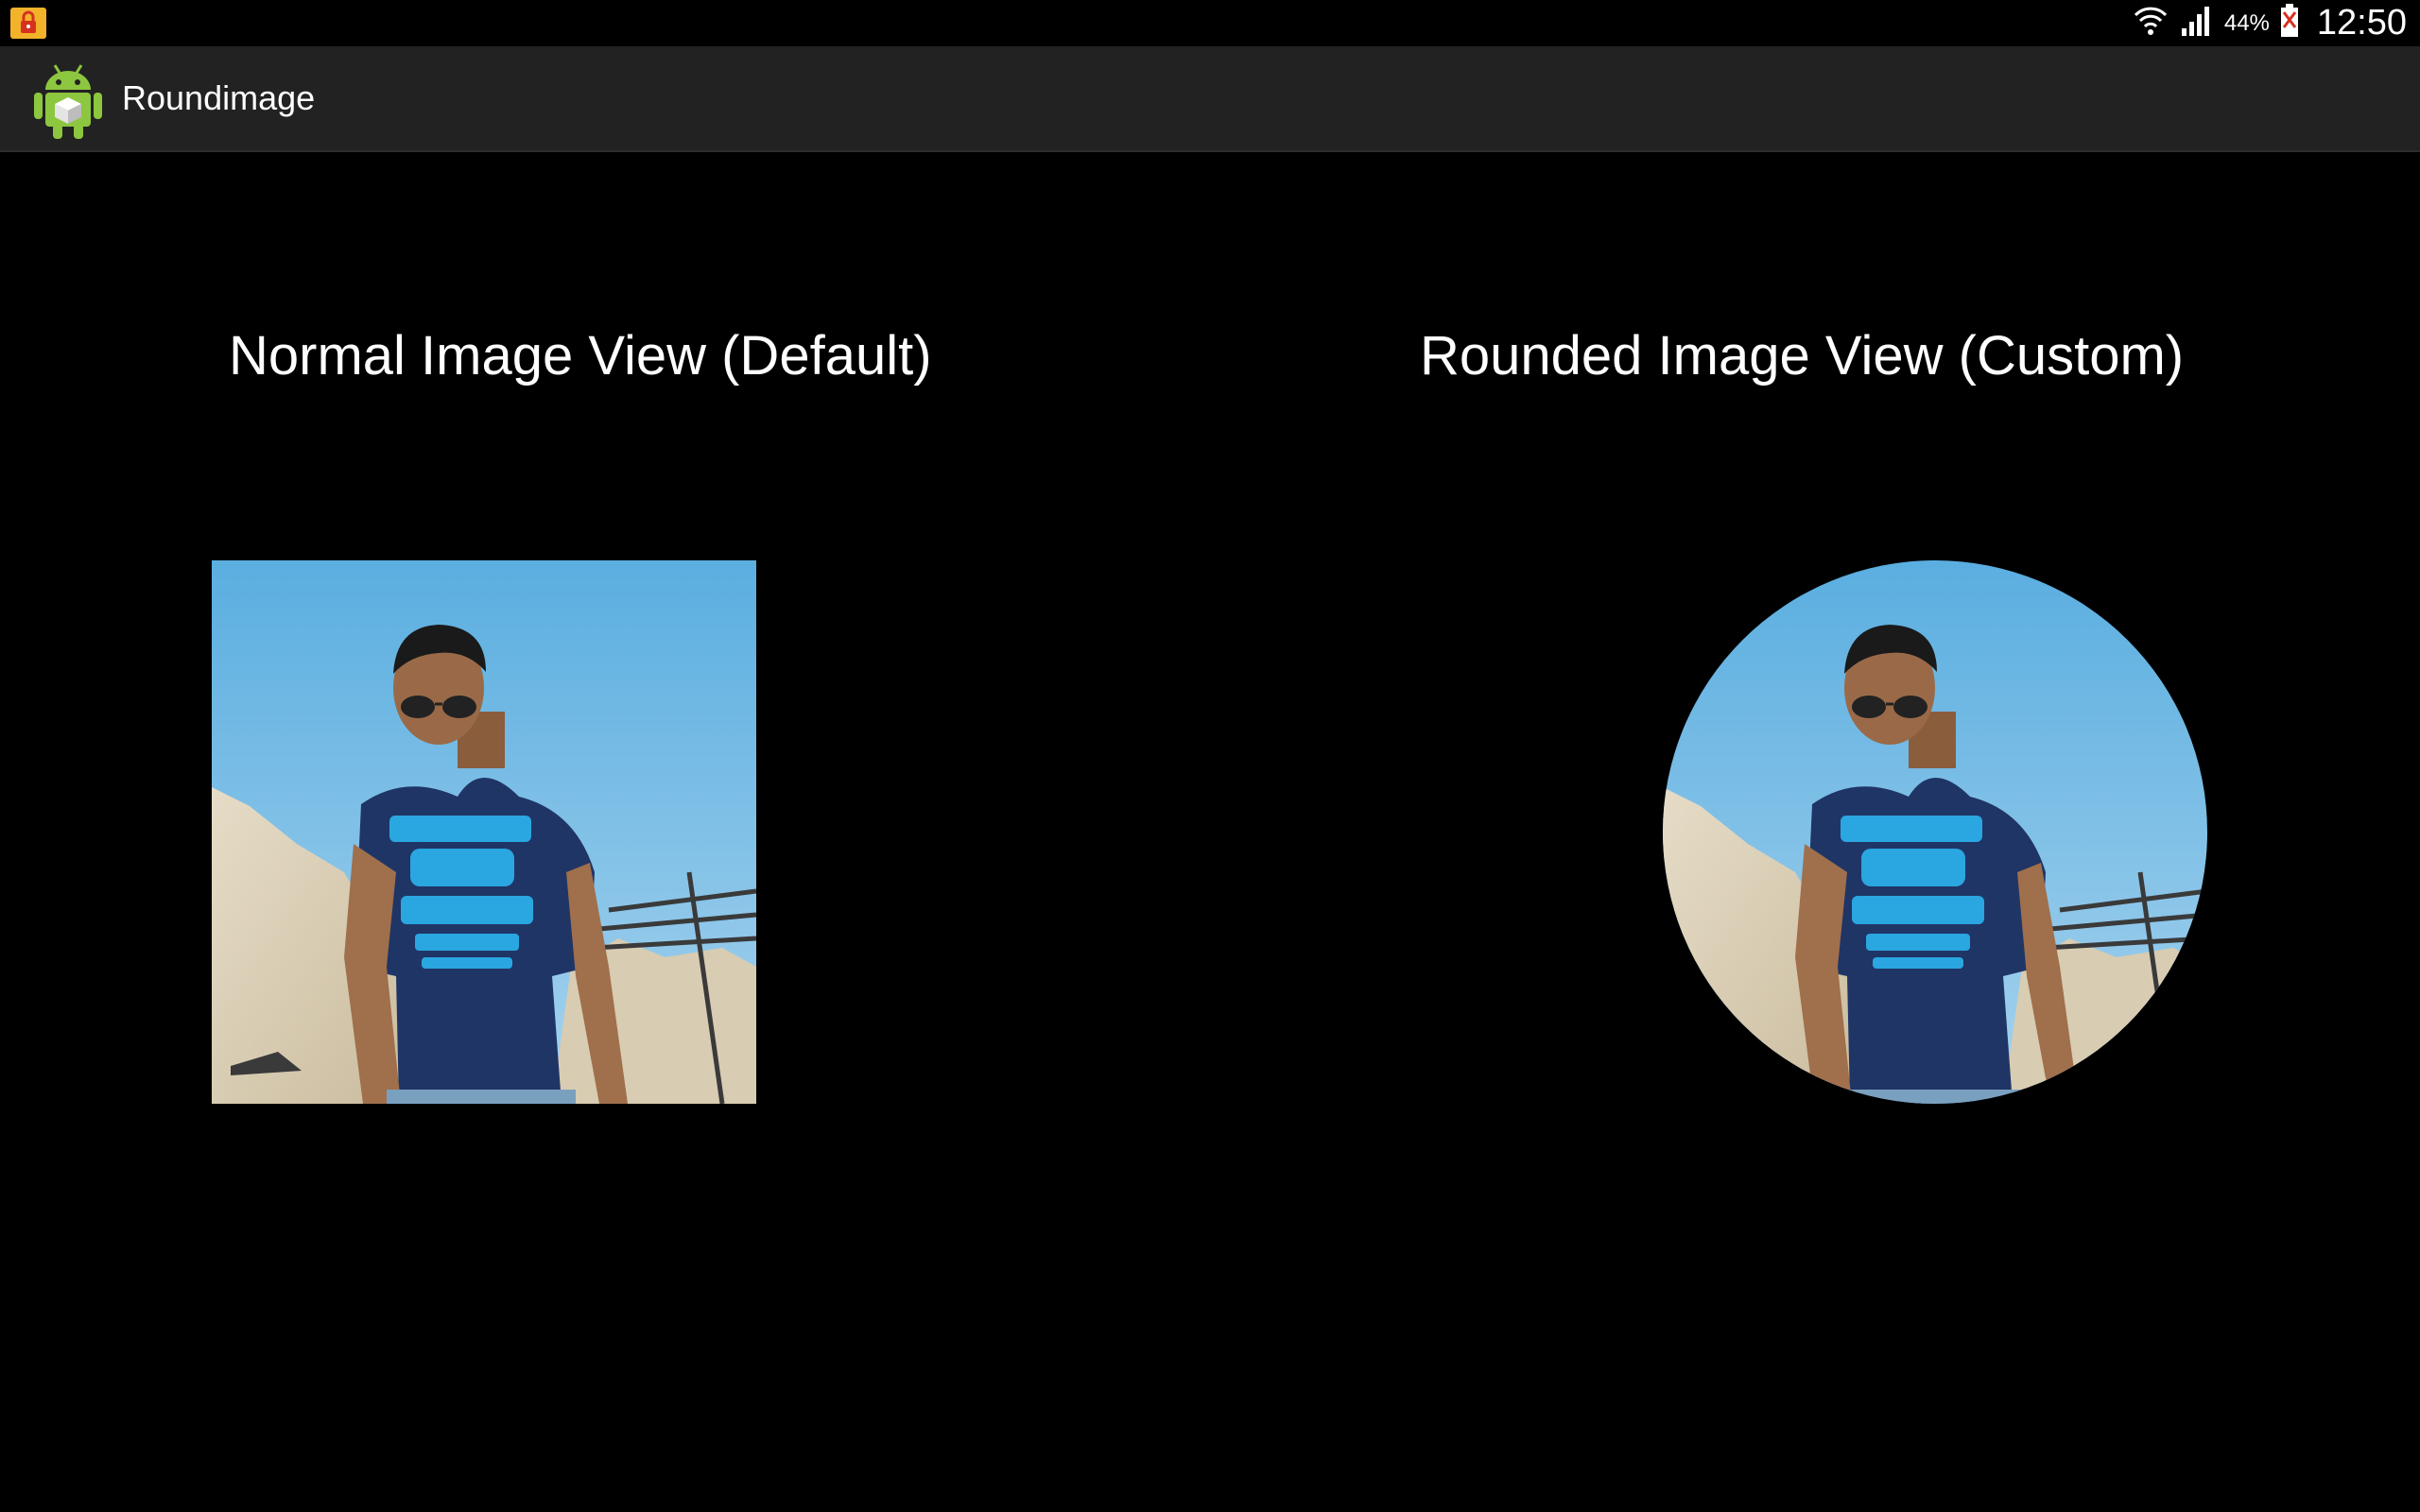  I want to click on portrait-photo-circular, so click(1935, 832).